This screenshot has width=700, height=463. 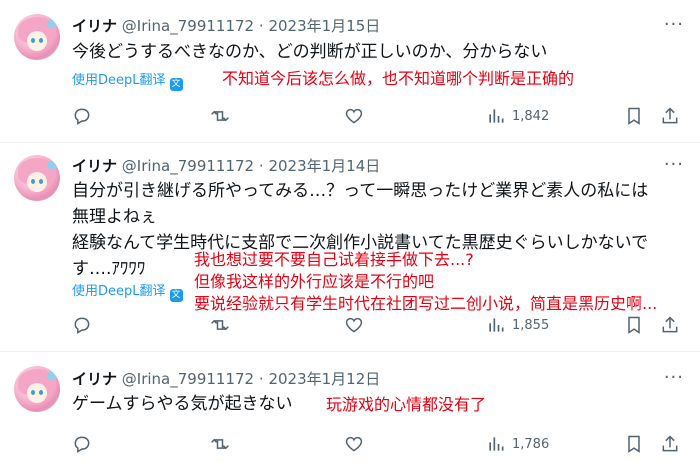 What do you see at coordinates (360, 191) in the screenshot?
I see `tweet-text-line: 自分が引き継げる所やってみる…？って一瞬思ったけど業界ど素人の私には` at bounding box center [360, 191].